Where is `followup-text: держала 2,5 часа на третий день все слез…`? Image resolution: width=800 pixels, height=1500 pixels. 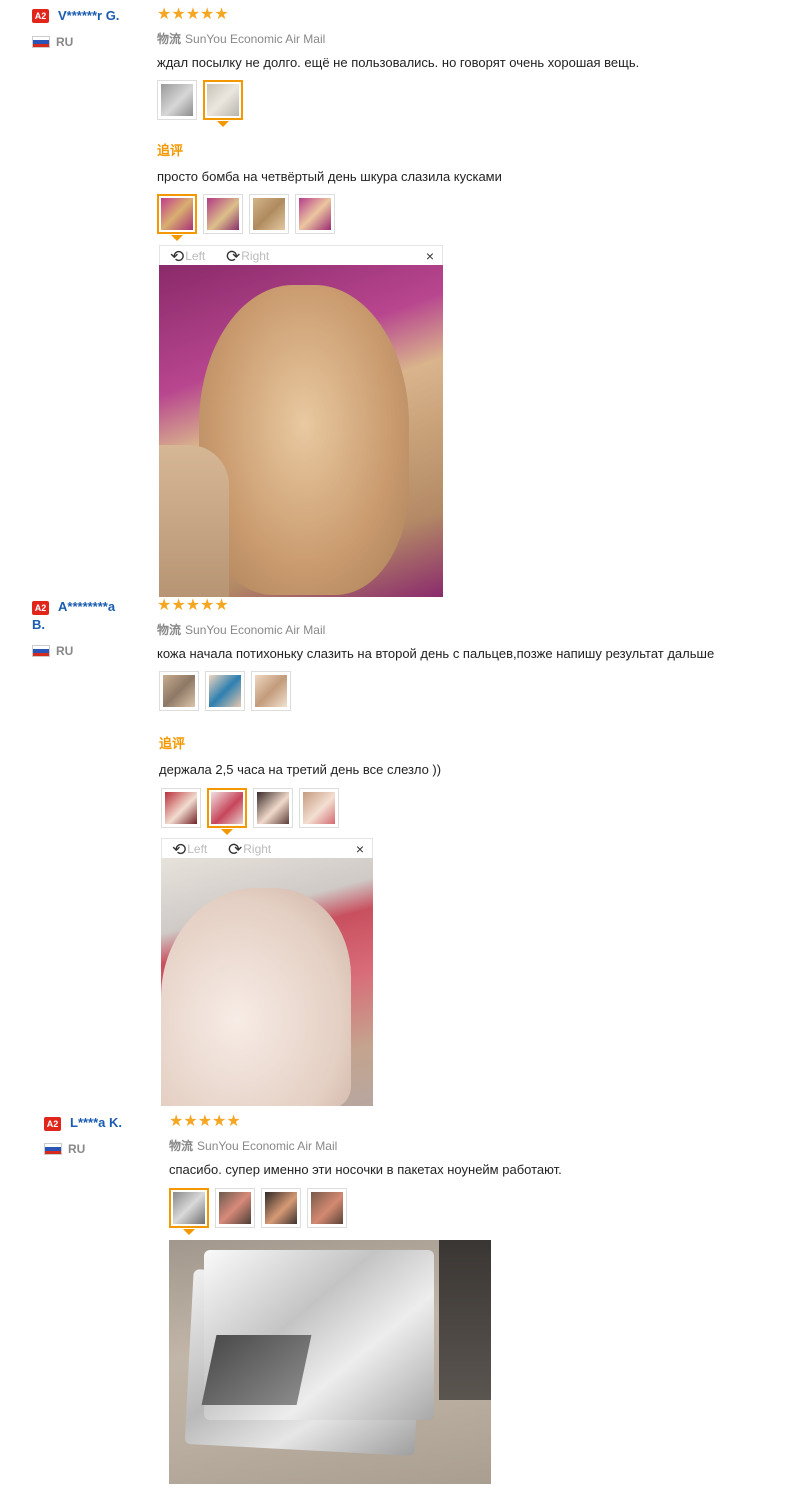 followup-text: держала 2,5 часа на третий день все слез… is located at coordinates (300, 769).